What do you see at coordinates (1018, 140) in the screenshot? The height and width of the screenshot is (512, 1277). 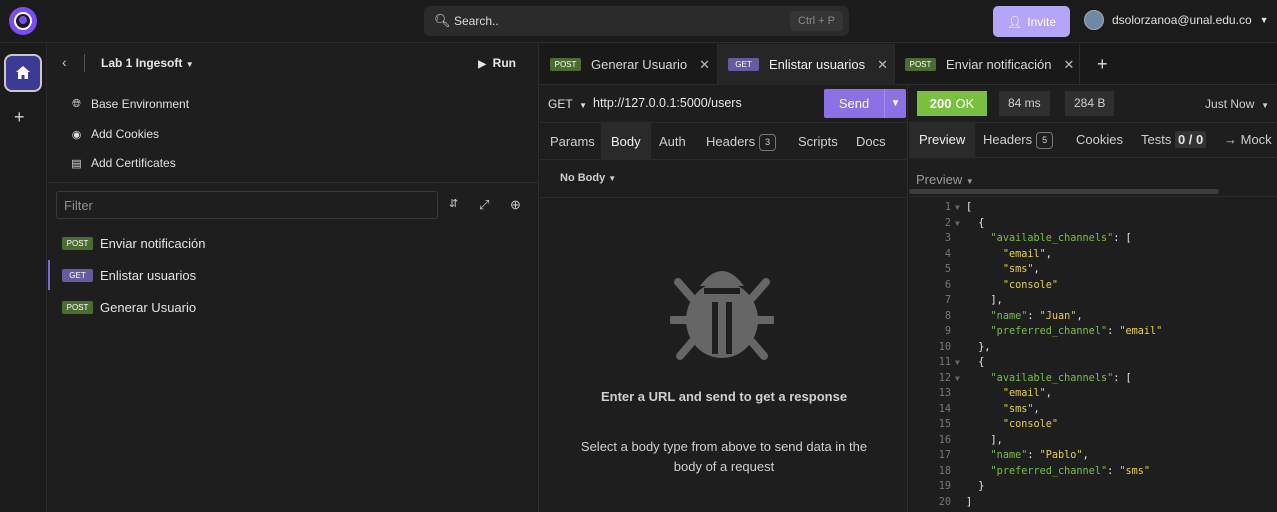 I see `tab-response-headers: Headers 5` at bounding box center [1018, 140].